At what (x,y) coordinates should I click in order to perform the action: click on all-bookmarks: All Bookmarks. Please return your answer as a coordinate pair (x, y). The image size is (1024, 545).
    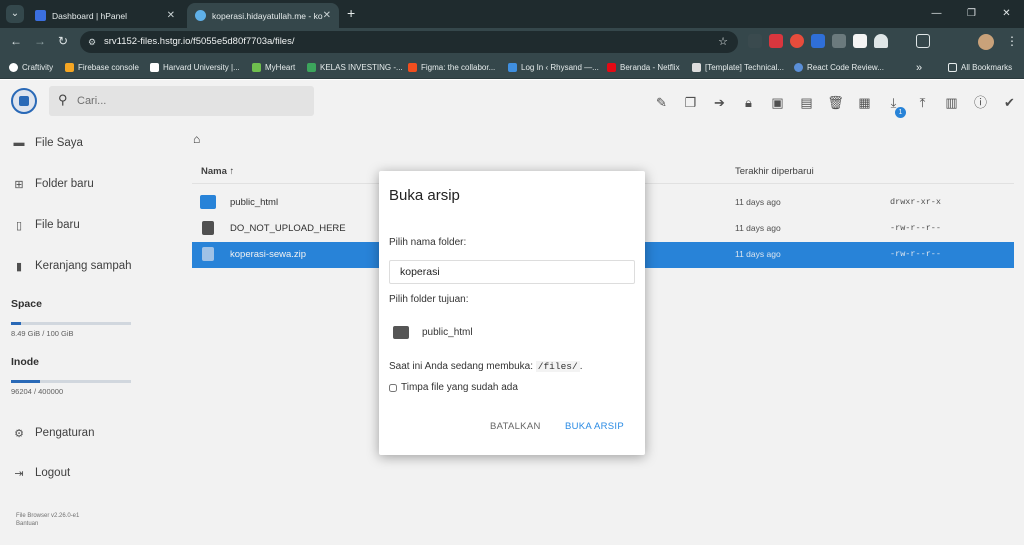
    Looking at the image, I should click on (980, 67).